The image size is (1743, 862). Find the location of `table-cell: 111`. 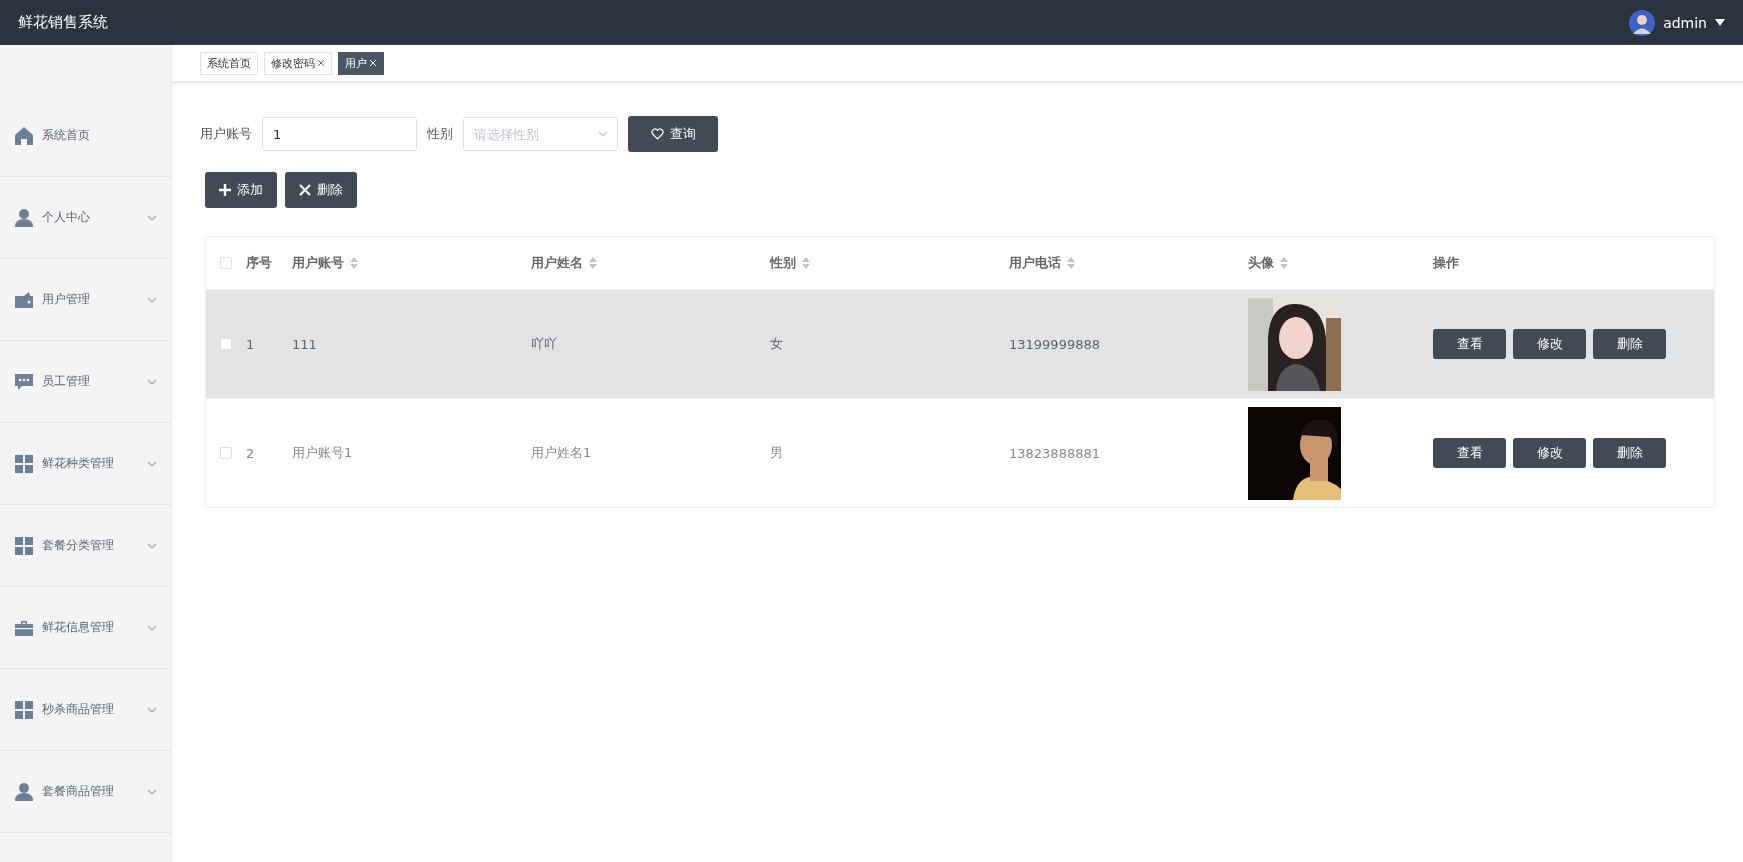

table-cell: 111 is located at coordinates (304, 344).